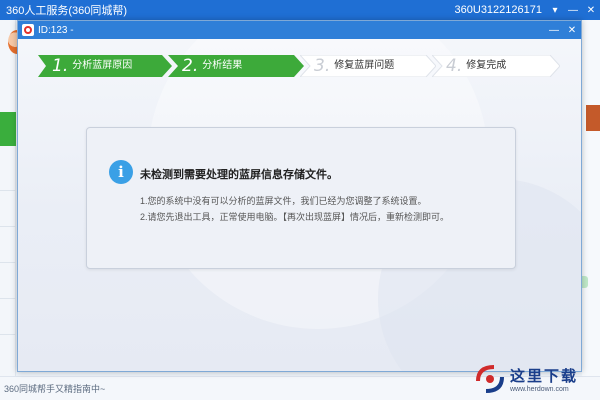  Describe the element at coordinates (593, 118) in the screenshot. I see `outer-right-accent` at that location.